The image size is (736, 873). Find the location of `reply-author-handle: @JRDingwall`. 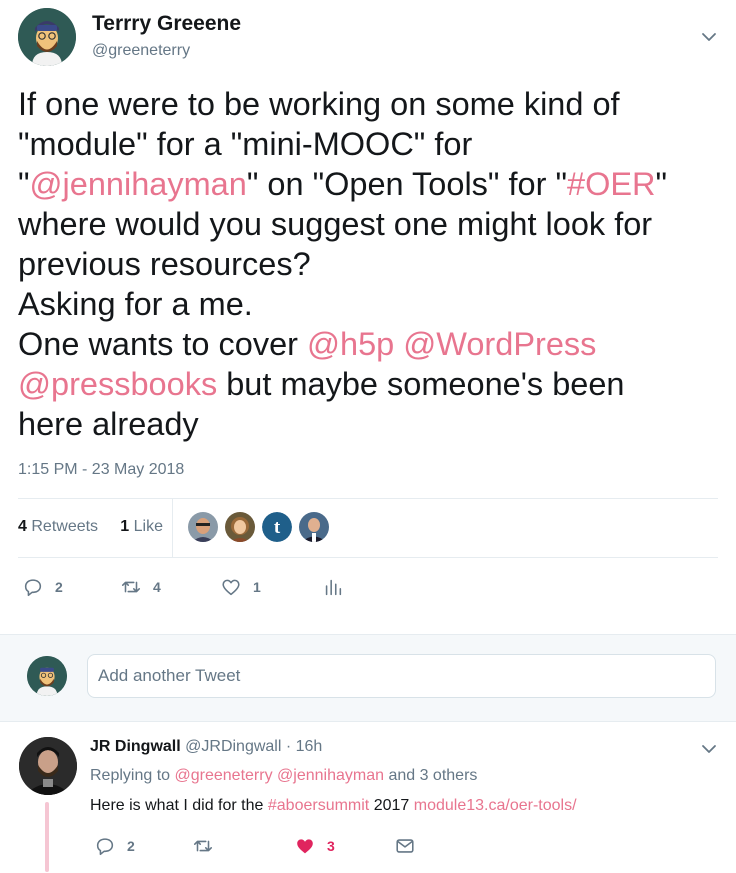

reply-author-handle: @JRDingwall is located at coordinates (233, 746).